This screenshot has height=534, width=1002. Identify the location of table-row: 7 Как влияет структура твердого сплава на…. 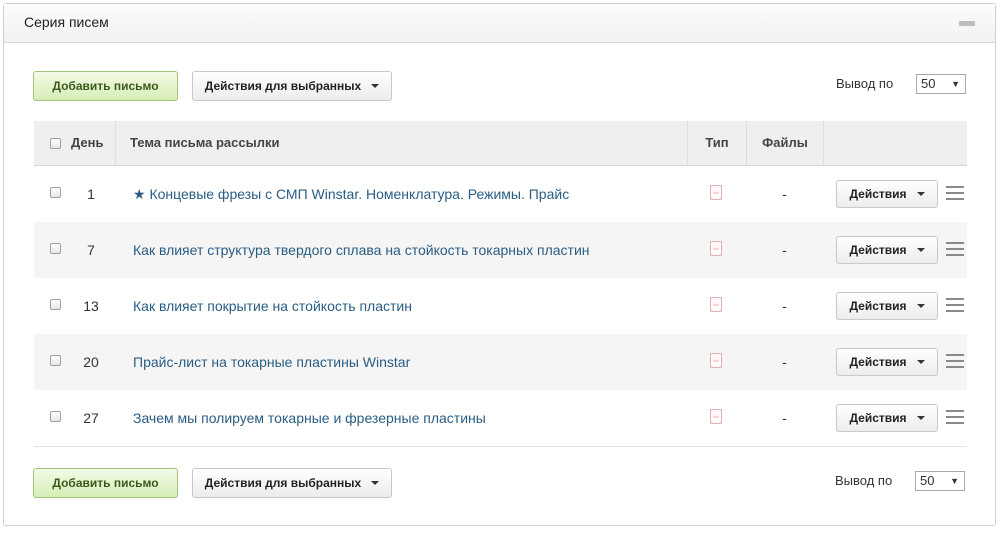
(500, 250).